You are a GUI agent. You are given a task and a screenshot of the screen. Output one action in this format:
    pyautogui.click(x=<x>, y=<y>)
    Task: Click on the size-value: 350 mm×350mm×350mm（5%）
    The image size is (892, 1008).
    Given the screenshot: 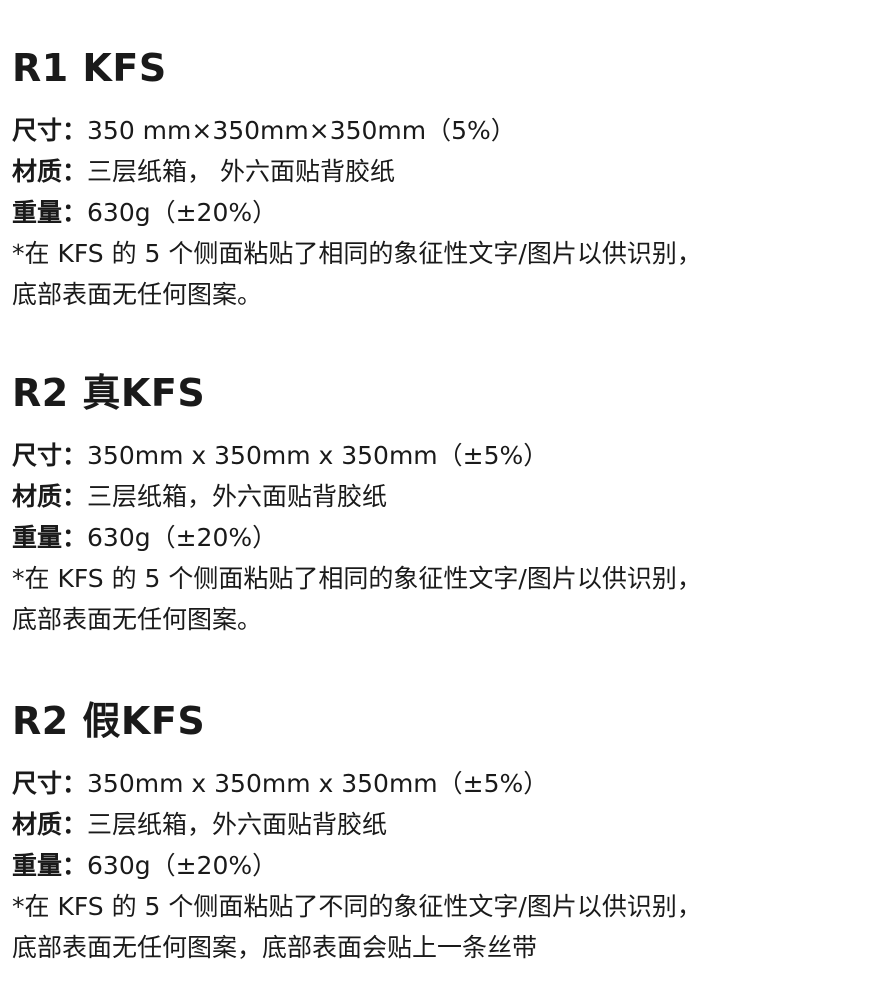 What is the action you would take?
    pyautogui.click(x=301, y=130)
    